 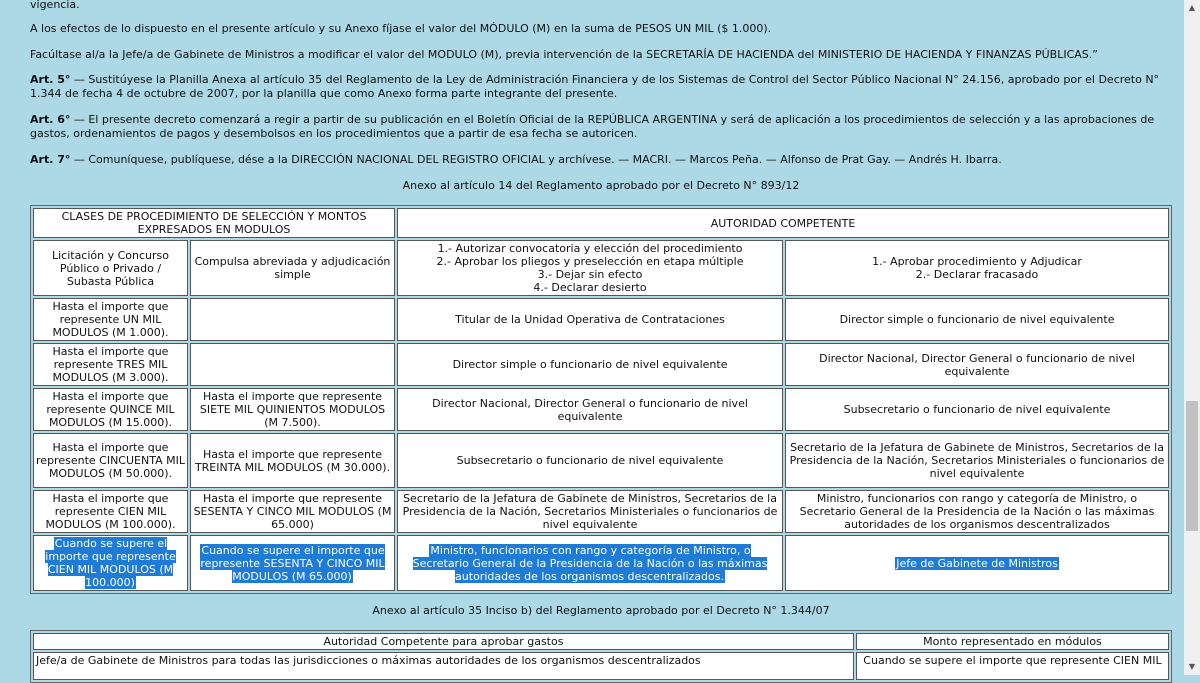 I want to click on art5-label: Art. 5°, so click(x=50, y=79).